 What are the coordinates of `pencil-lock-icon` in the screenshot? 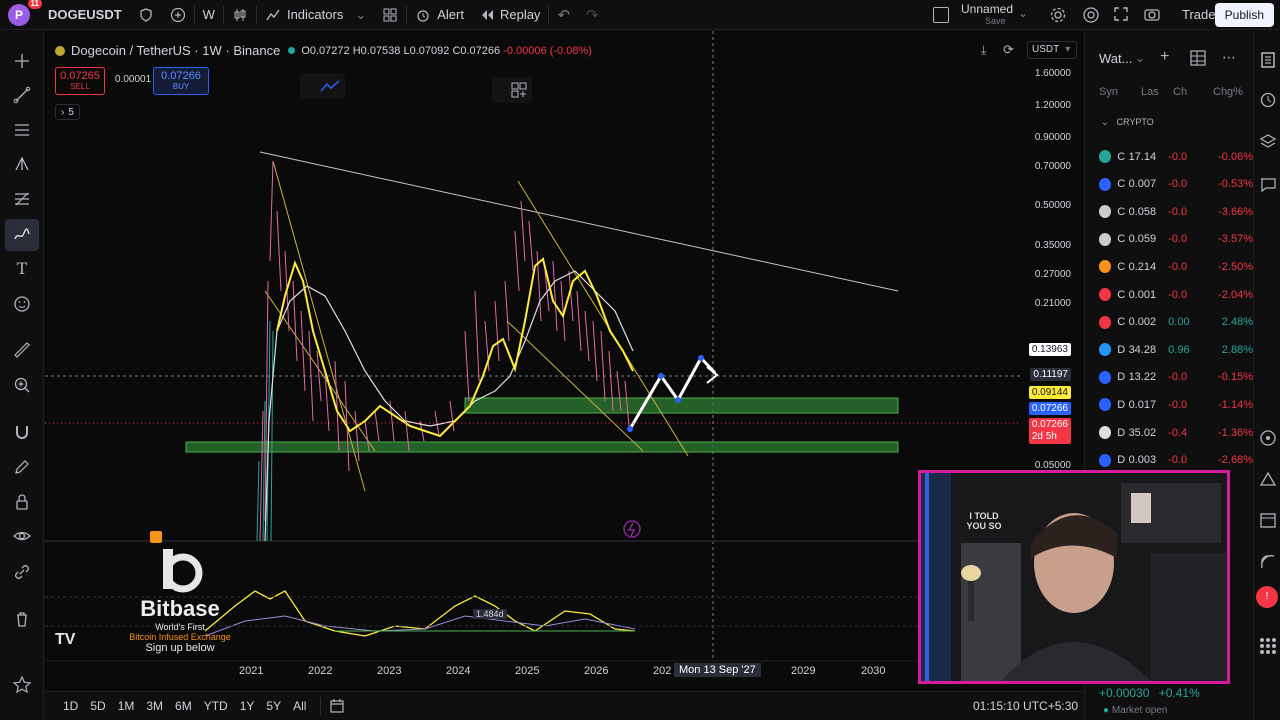 It's located at (22, 467).